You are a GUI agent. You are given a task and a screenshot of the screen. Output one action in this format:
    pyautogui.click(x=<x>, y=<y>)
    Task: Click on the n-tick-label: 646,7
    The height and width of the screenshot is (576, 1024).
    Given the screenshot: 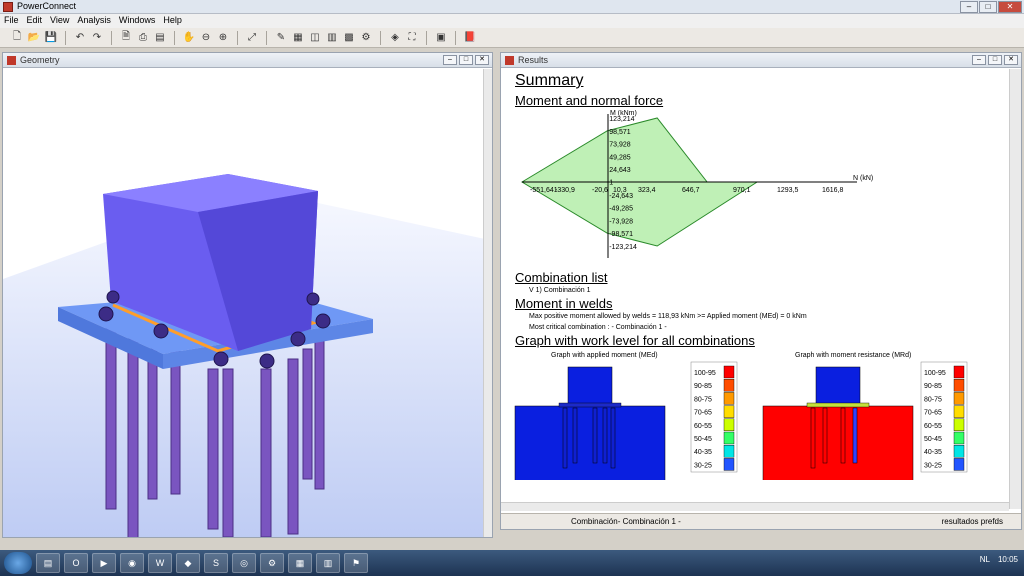 What is the action you would take?
    pyautogui.click(x=691, y=190)
    